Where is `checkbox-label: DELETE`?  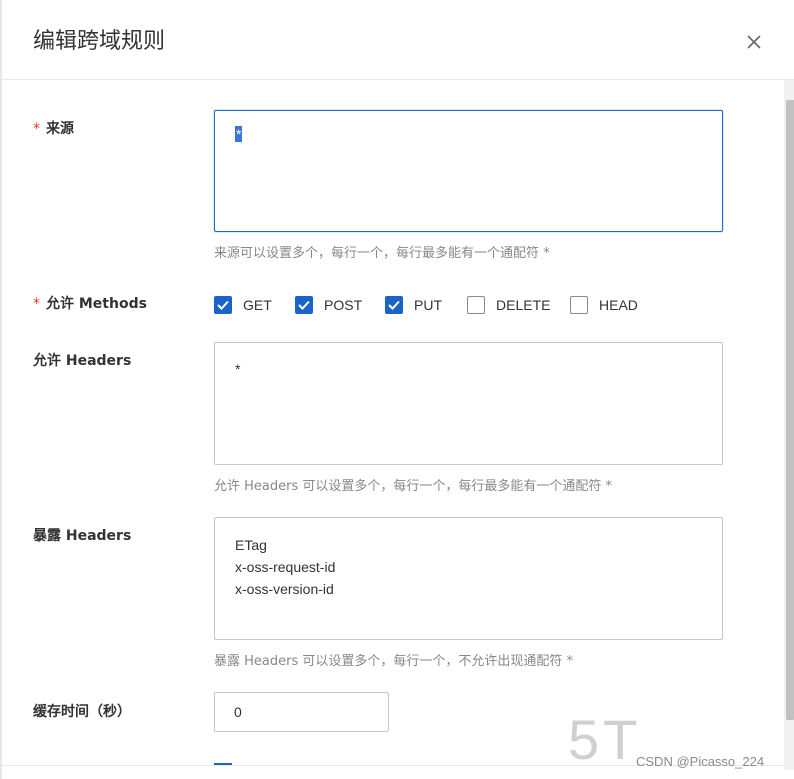
checkbox-label: DELETE is located at coordinates (523, 305).